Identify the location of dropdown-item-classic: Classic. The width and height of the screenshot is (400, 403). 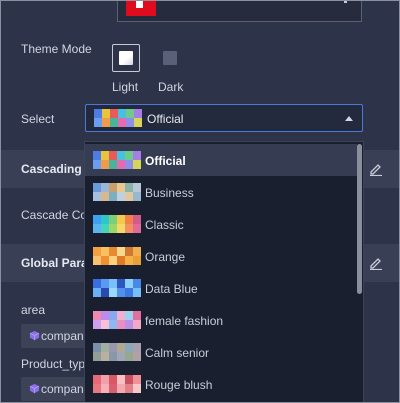
(221, 224).